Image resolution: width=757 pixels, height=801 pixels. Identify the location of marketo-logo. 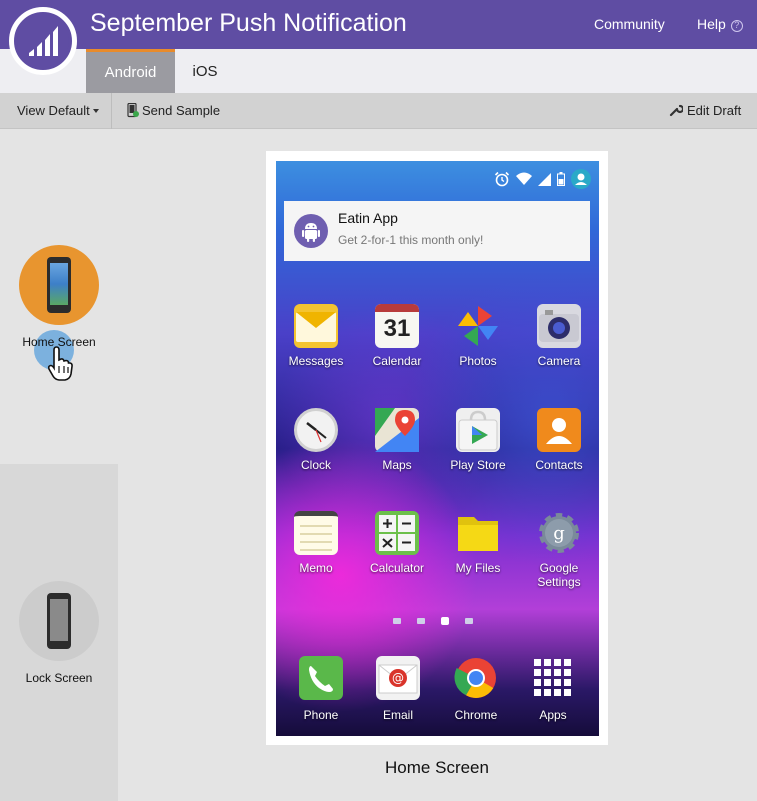
(43, 41).